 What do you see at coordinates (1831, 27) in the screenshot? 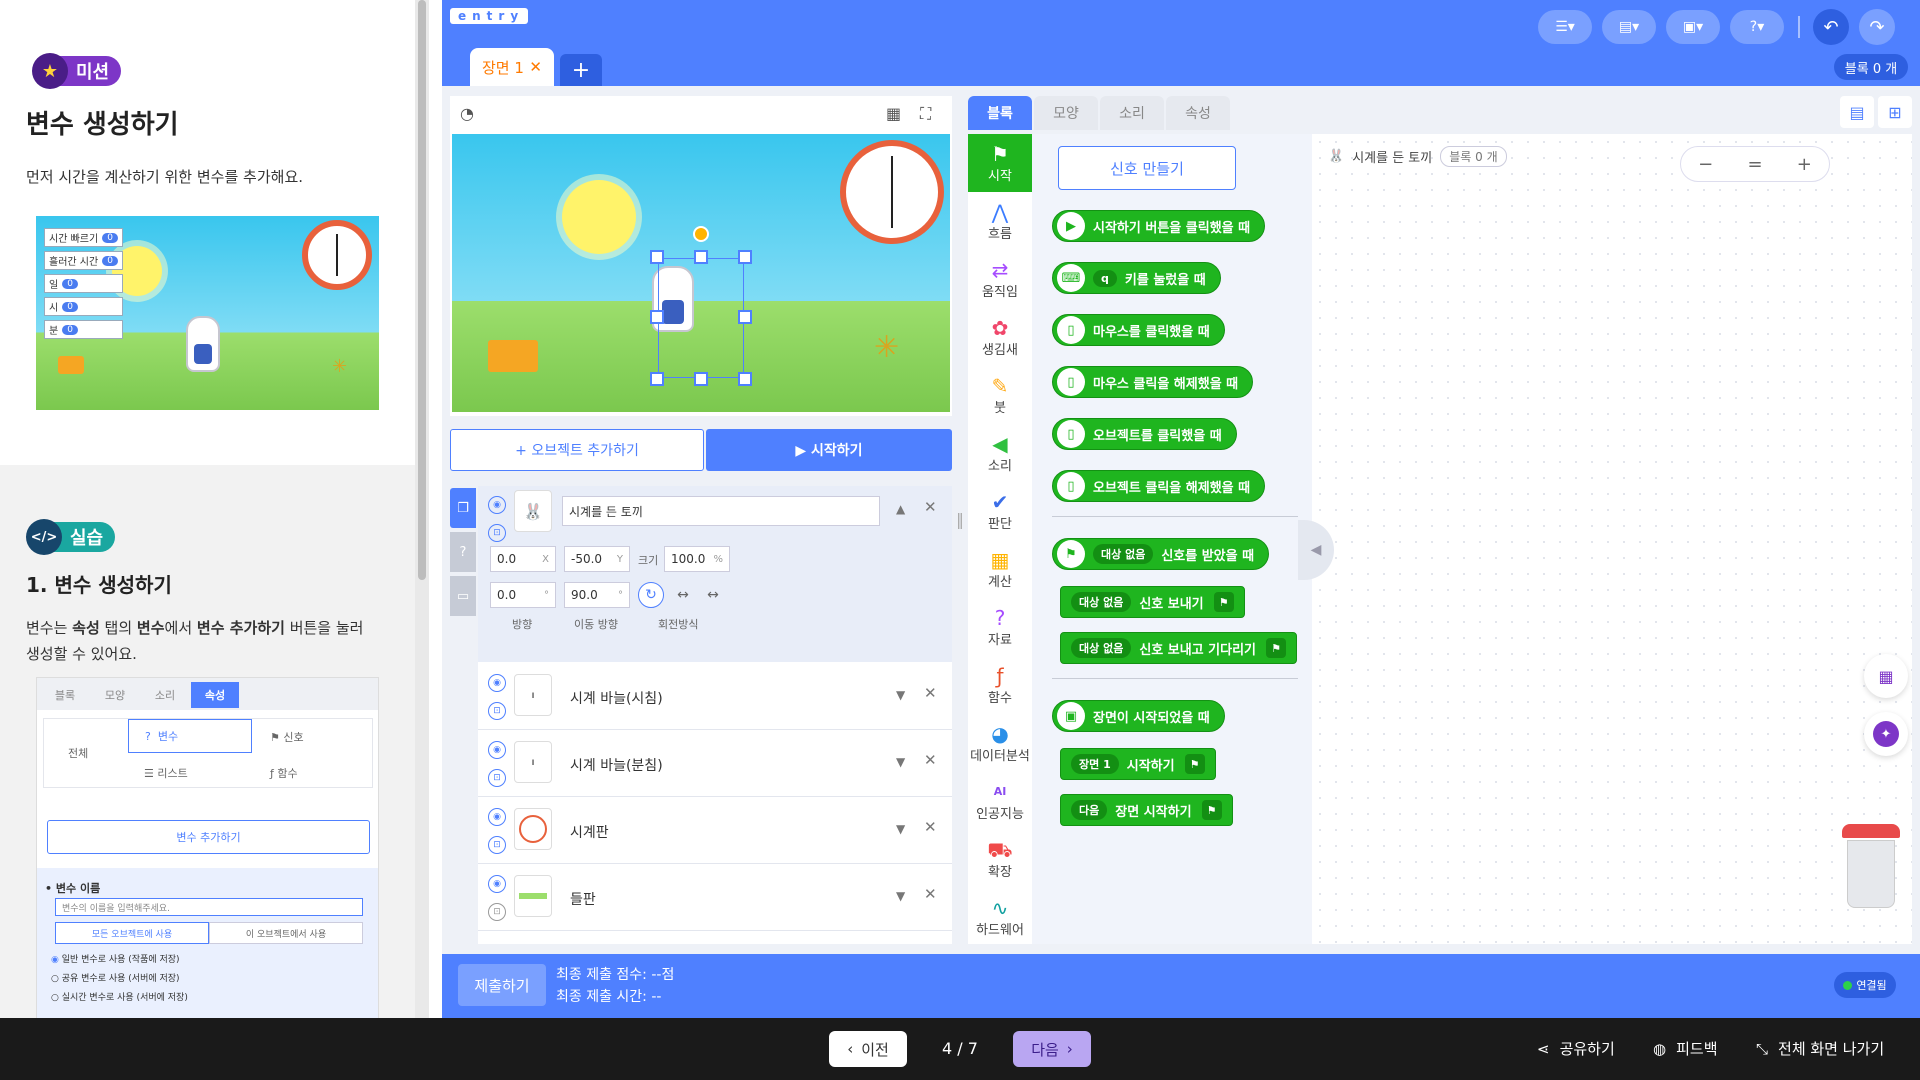
I see `undo-button: ↶` at bounding box center [1831, 27].